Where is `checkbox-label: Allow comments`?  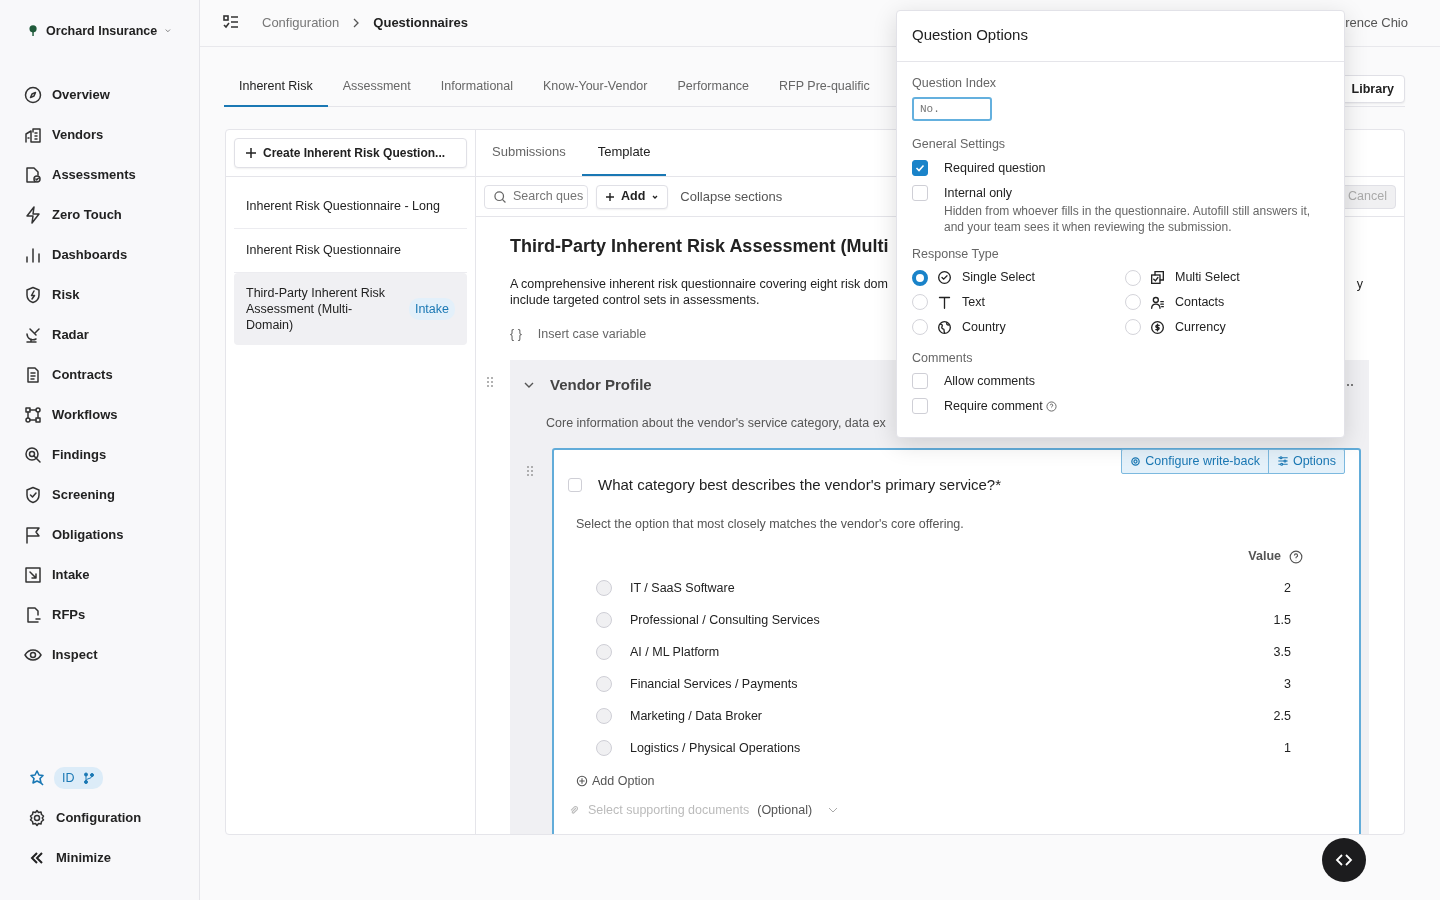 checkbox-label: Allow comments is located at coordinates (989, 381).